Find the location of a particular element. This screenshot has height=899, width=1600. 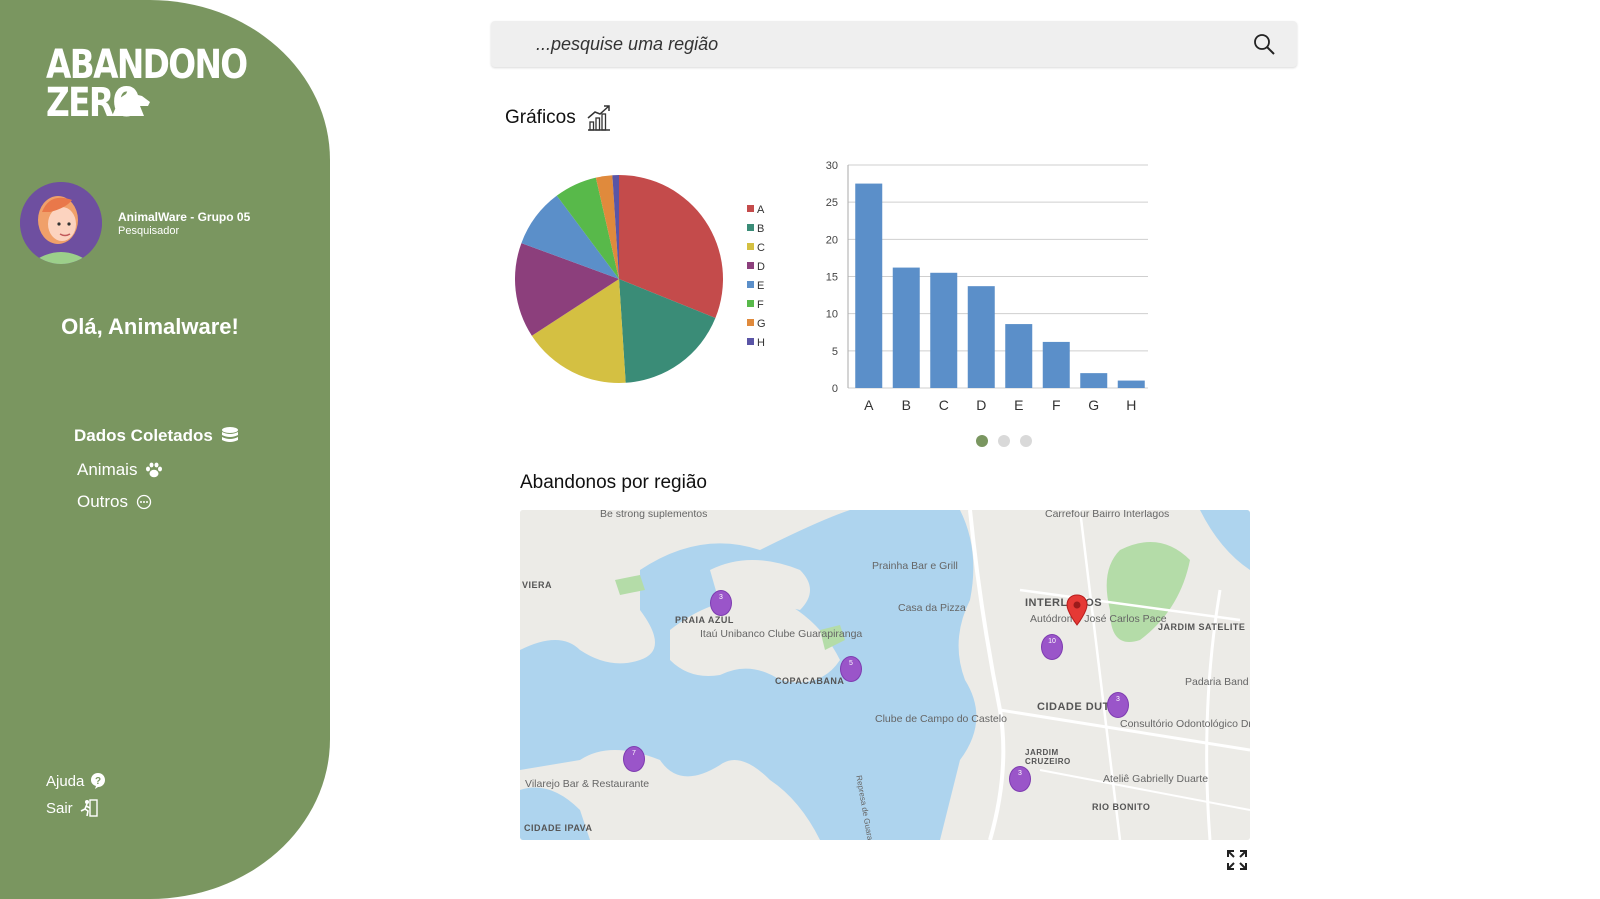

bar-chart: 0 5 10 15 20 25 30 A B C D E F G H is located at coordinates (987, 286).